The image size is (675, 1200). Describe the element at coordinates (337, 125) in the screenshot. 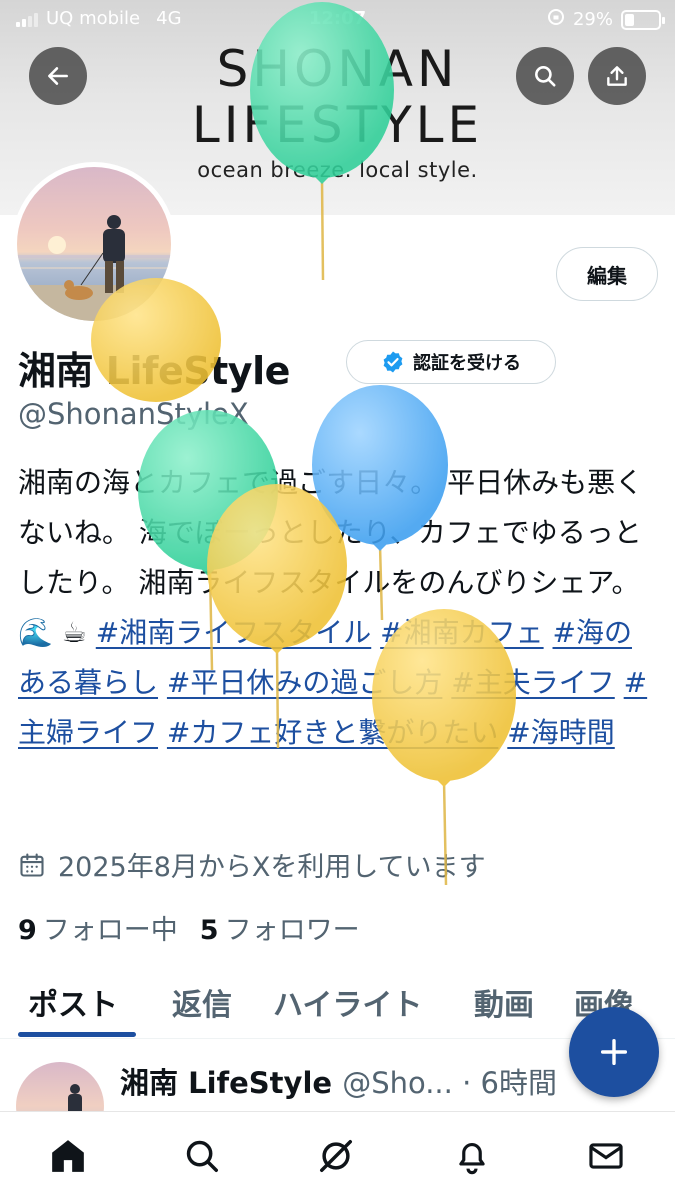

I see `banner-title-line2: LIFESTYLE` at that location.